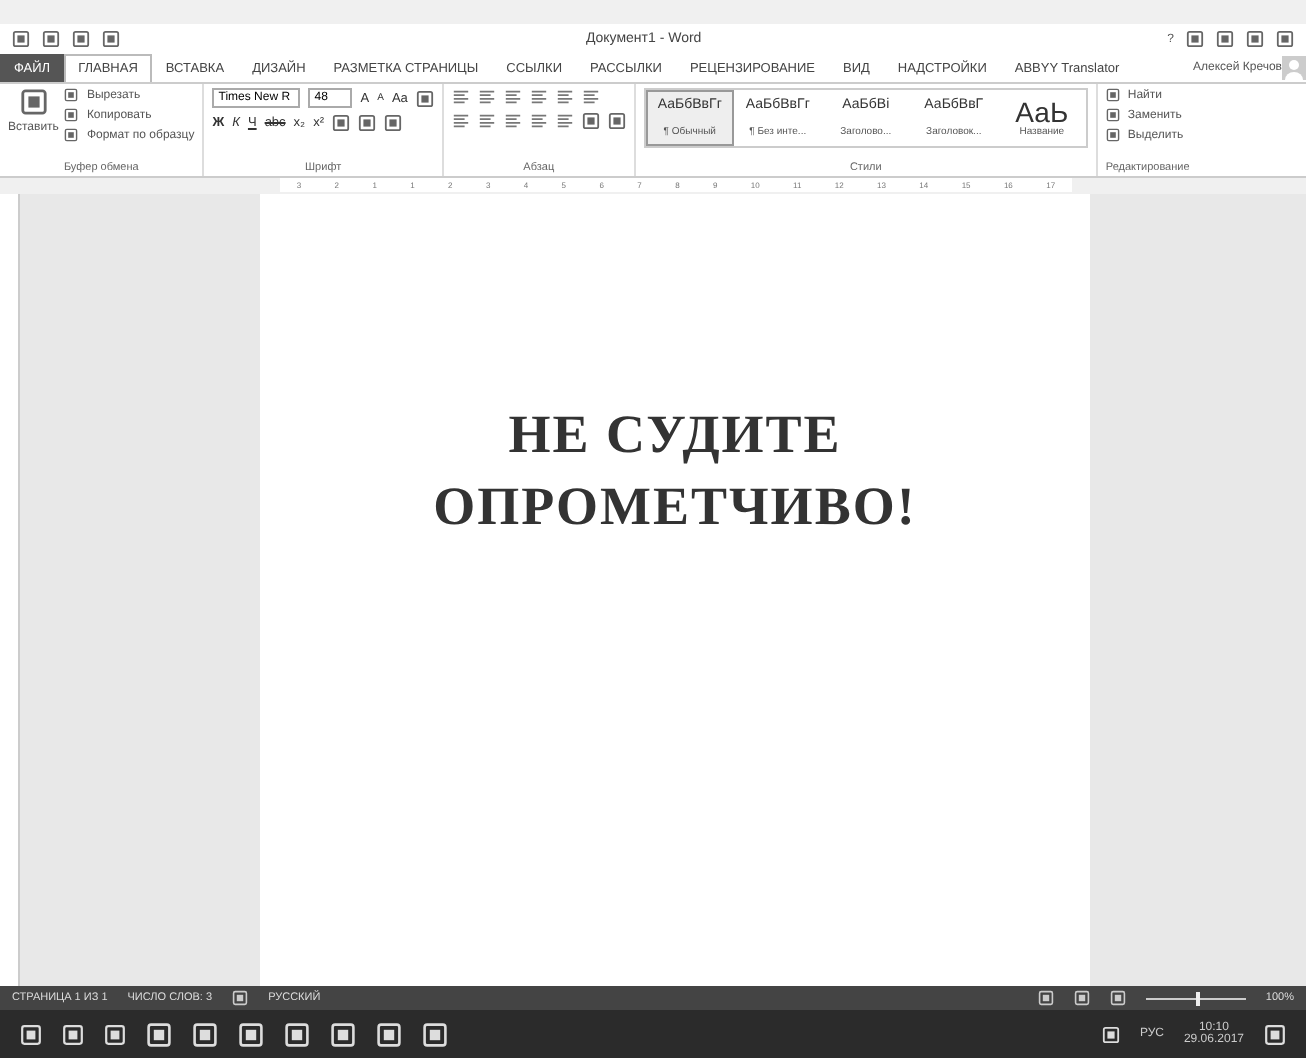 This screenshot has height=1058, width=1306. What do you see at coordinates (675, 507) in the screenshot?
I see `document-text: ОПРОМЕТЧИВО!` at bounding box center [675, 507].